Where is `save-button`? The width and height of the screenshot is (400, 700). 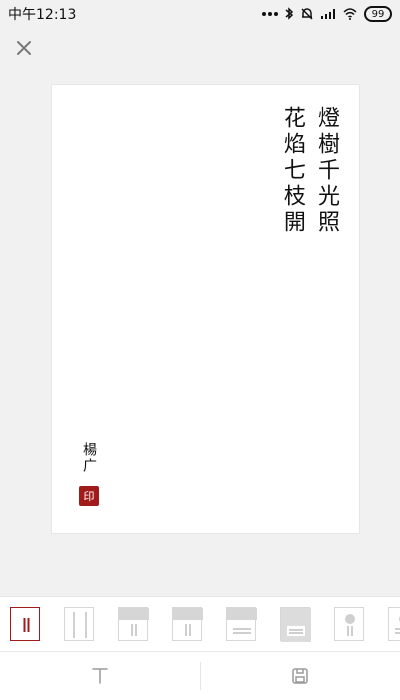
save-button is located at coordinates (300, 676).